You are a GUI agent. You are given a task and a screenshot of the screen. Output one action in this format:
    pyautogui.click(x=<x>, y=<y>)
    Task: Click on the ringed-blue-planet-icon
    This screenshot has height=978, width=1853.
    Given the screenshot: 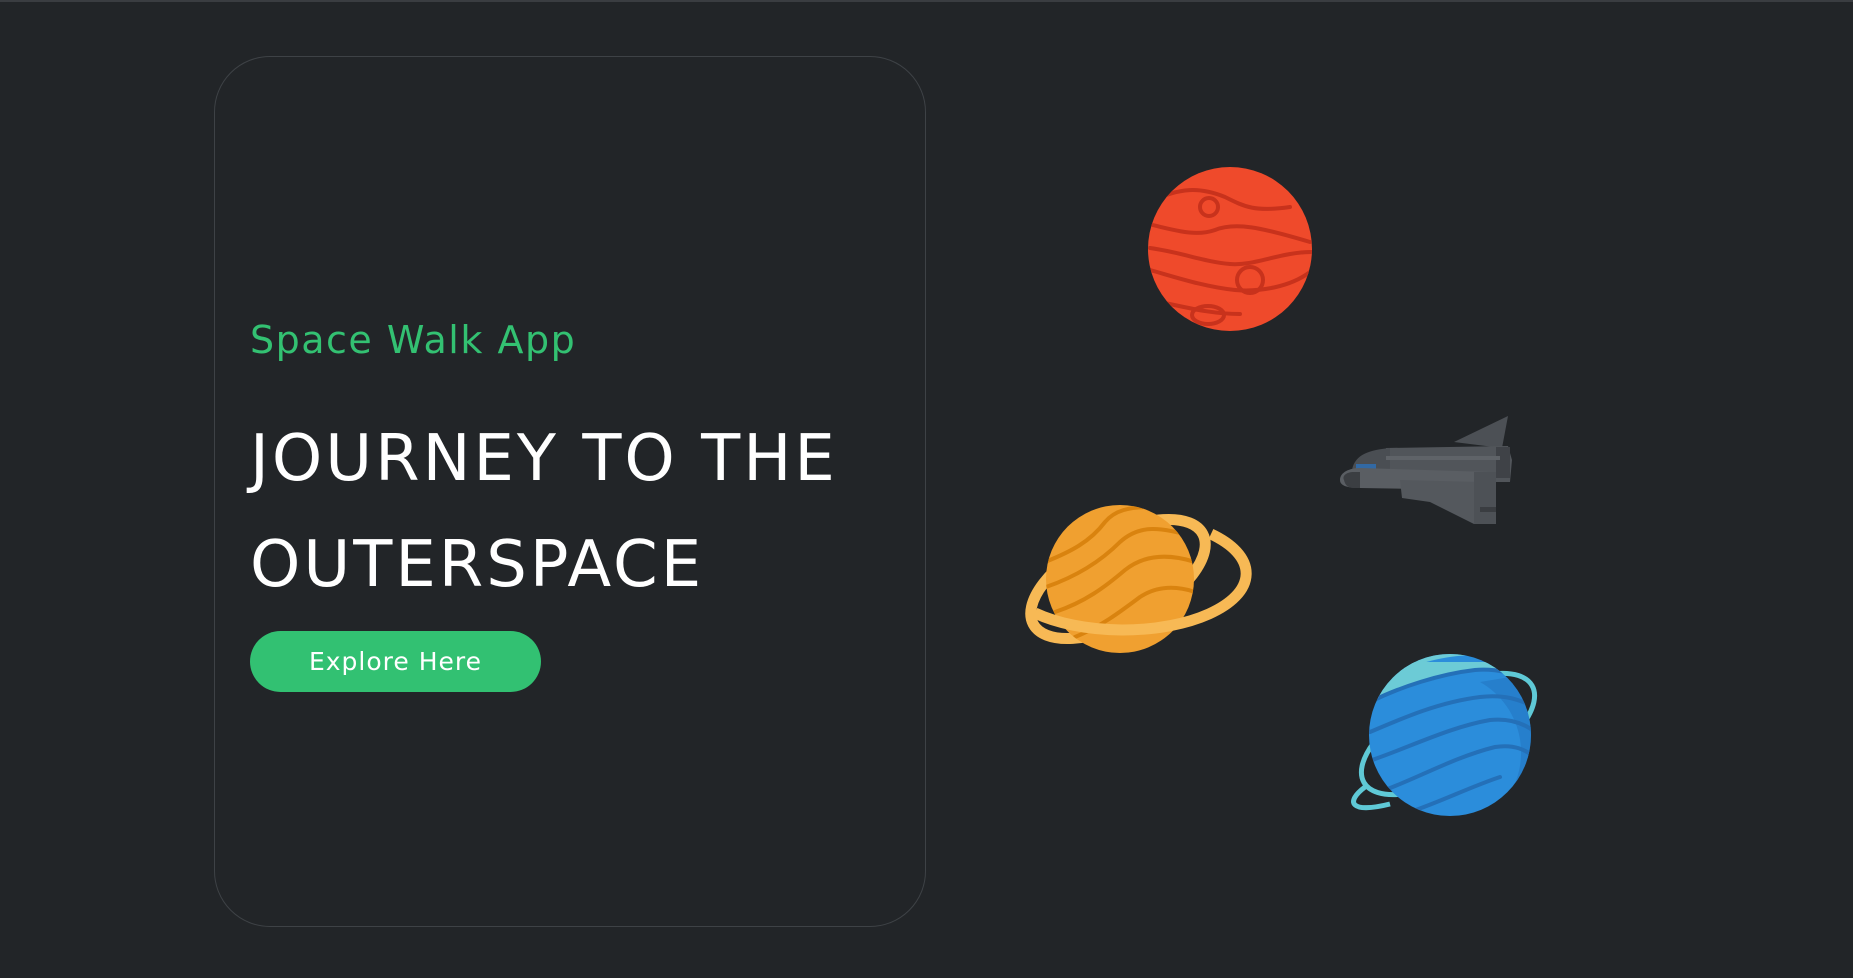 What is the action you would take?
    pyautogui.click(x=1444, y=735)
    